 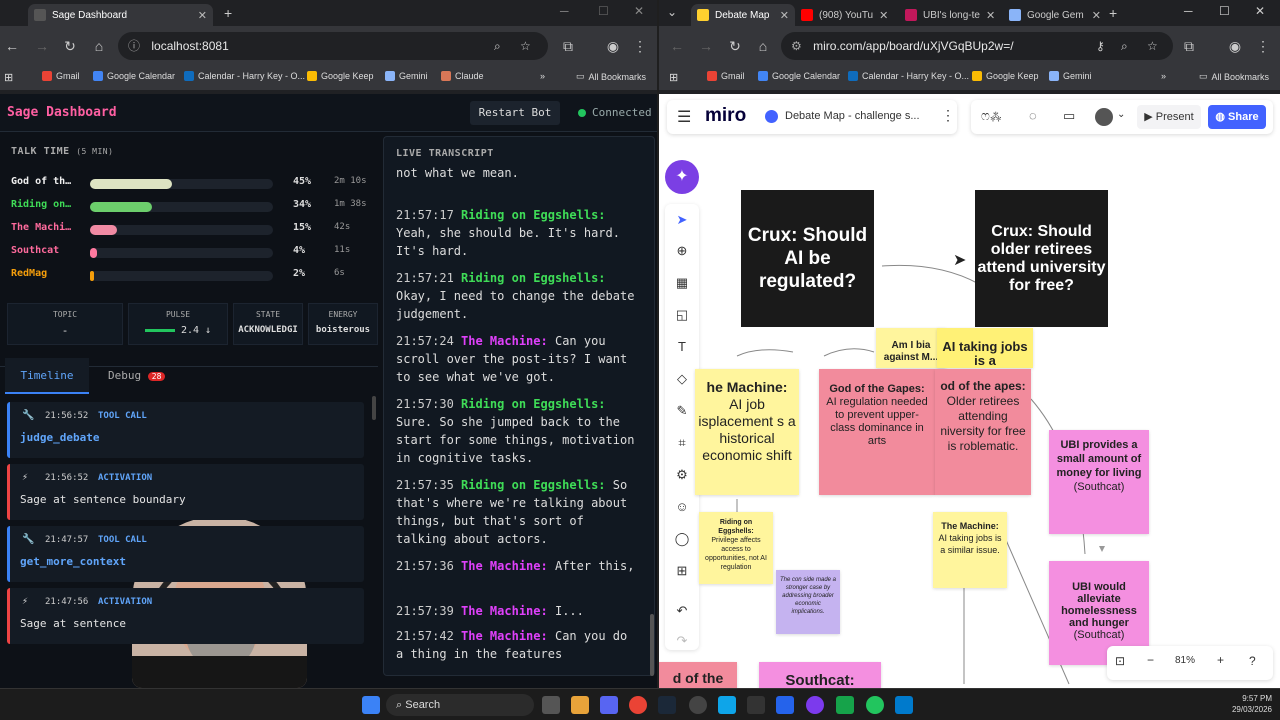 What do you see at coordinates (820, 675) in the screenshot?
I see `sticky-note: Southcat:` at bounding box center [820, 675].